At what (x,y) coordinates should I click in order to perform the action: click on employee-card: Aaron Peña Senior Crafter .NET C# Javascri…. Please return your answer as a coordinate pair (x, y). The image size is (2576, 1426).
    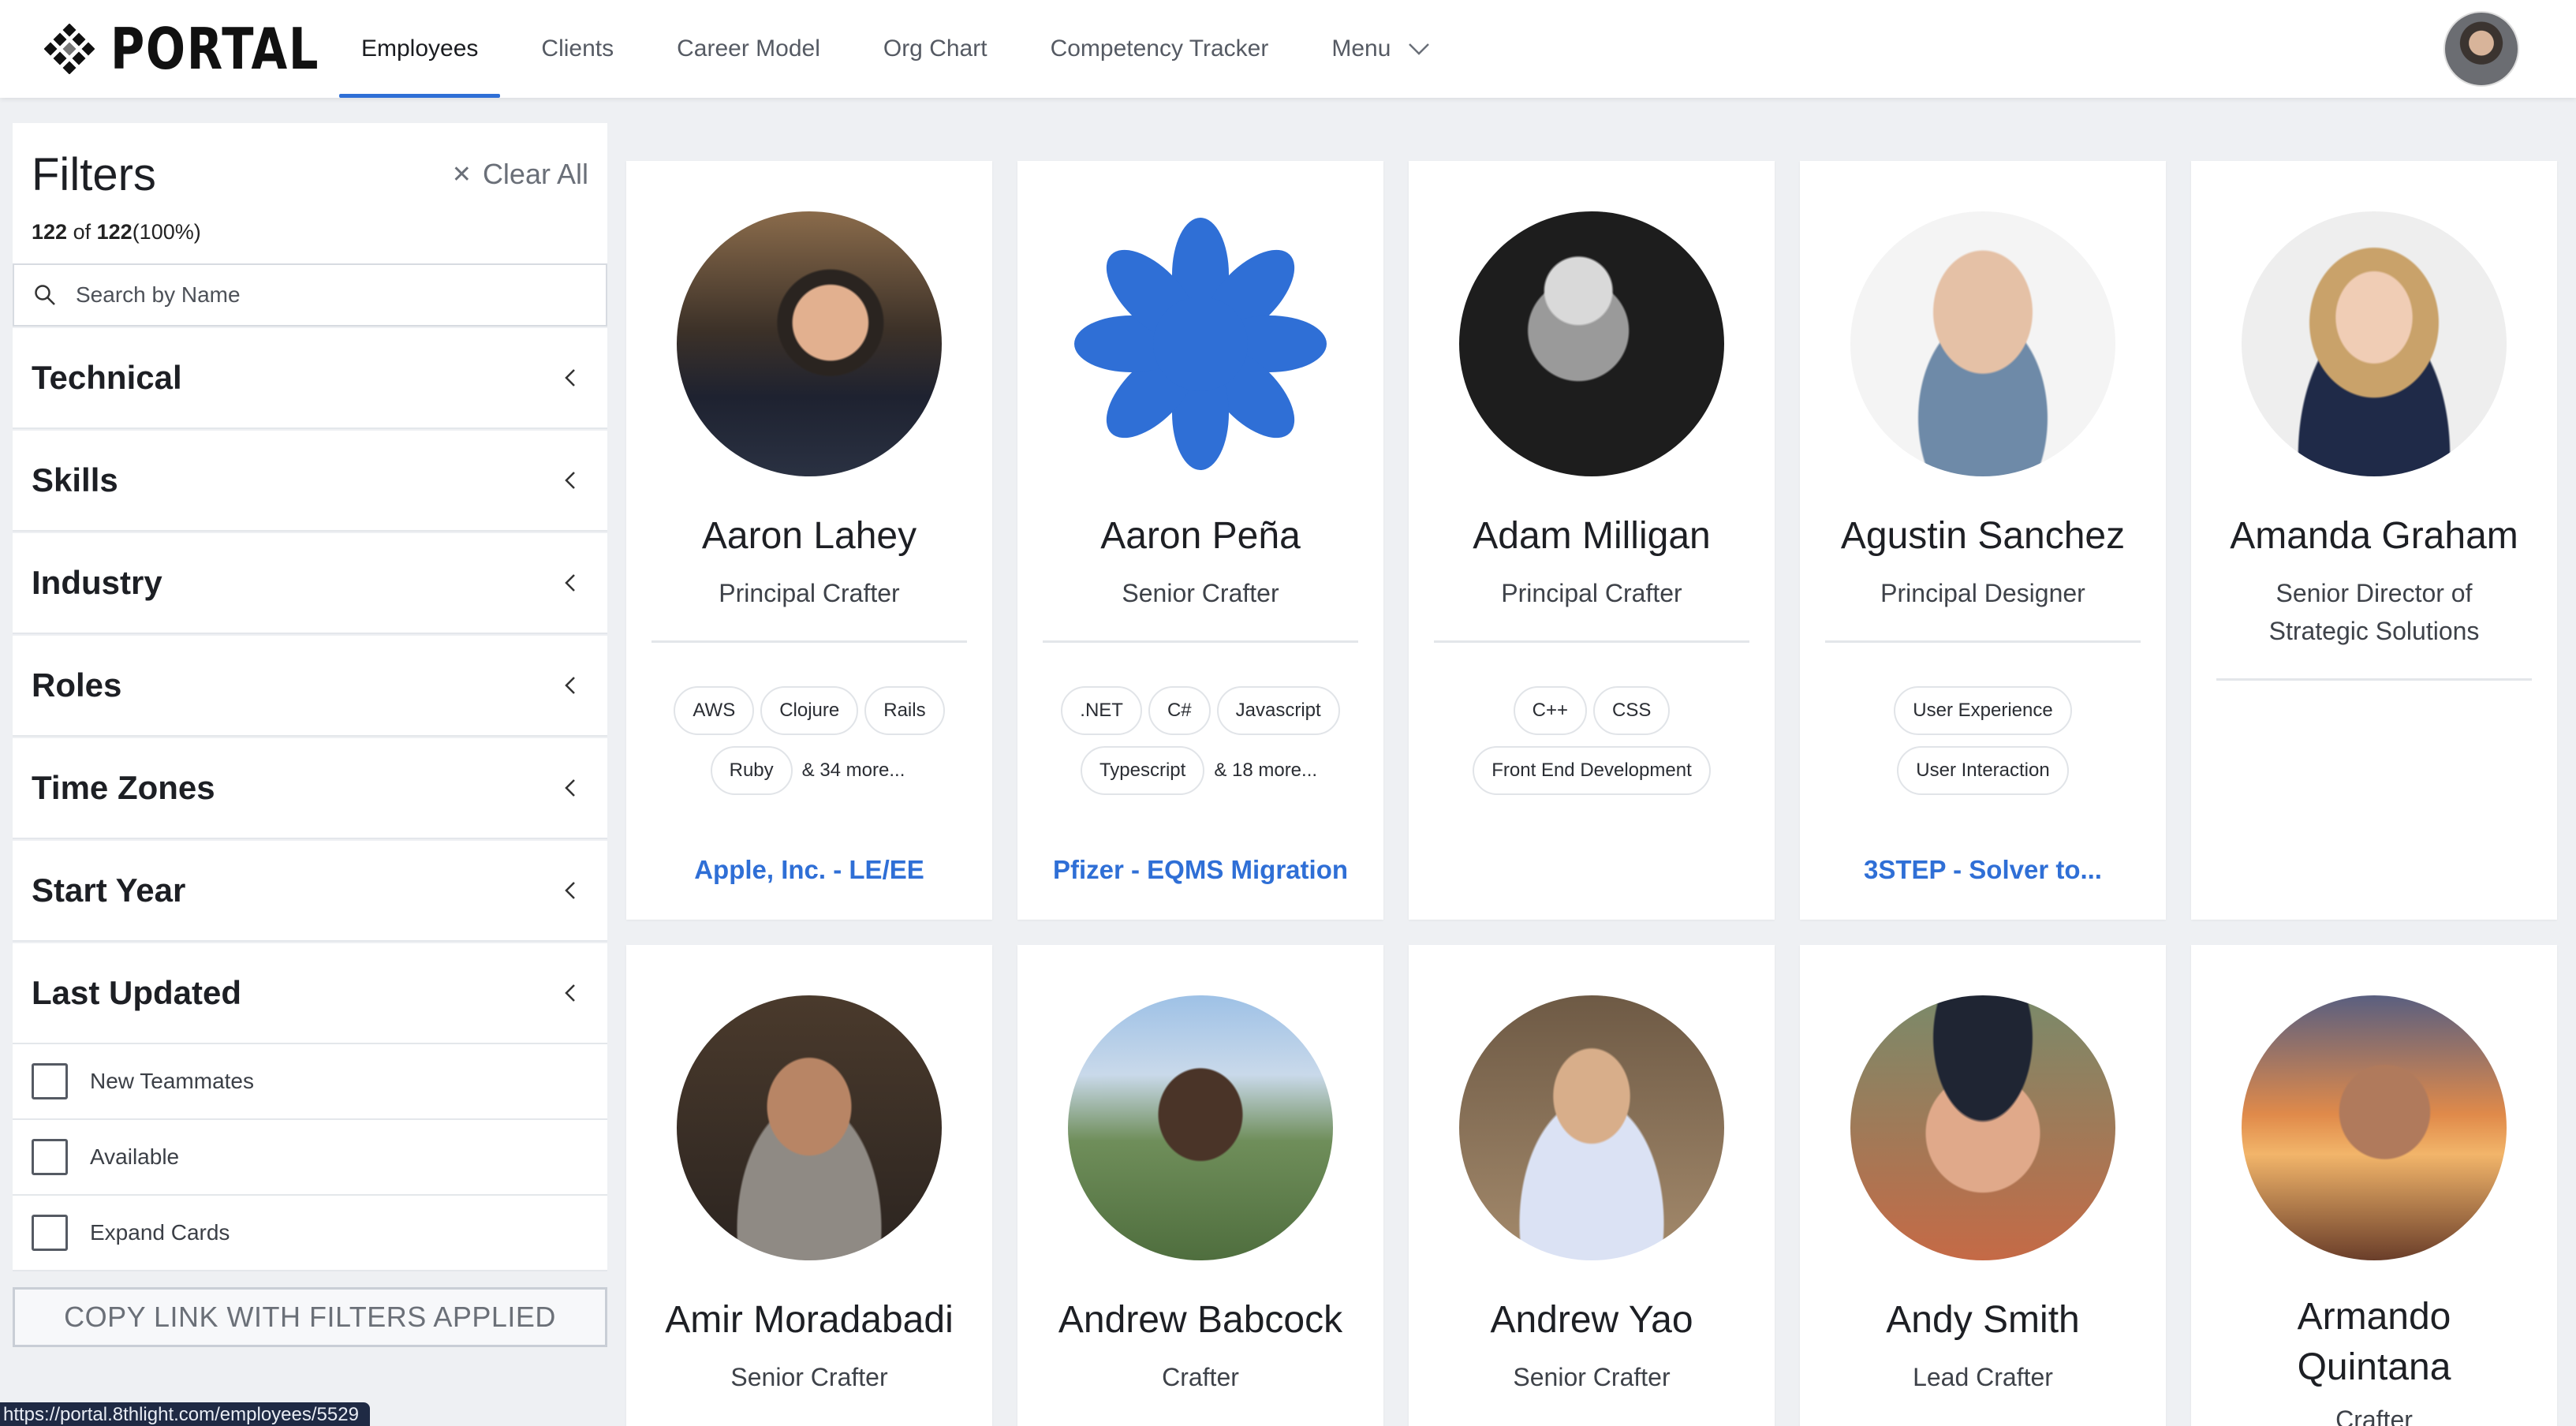
    Looking at the image, I should click on (1200, 540).